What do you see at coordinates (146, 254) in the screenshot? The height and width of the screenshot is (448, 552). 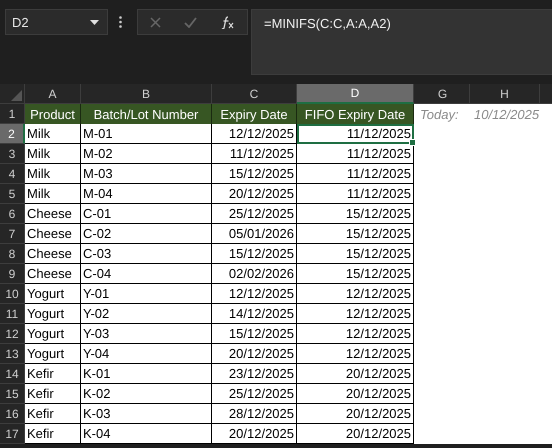 I see `table-cell: C-03` at bounding box center [146, 254].